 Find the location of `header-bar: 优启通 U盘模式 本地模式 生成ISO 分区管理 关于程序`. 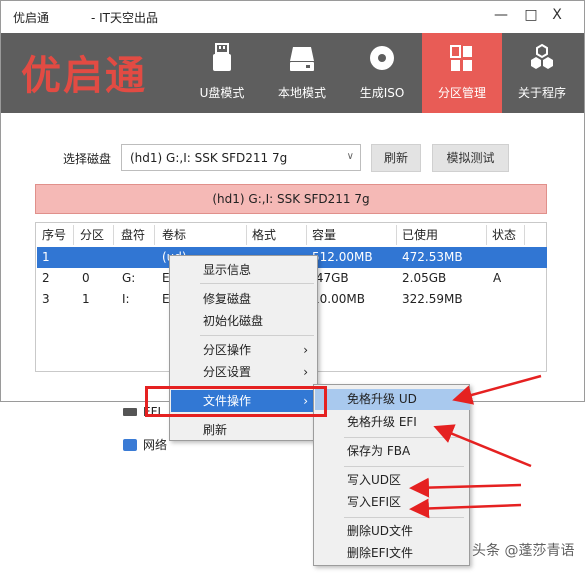

header-bar: 优启通 U盘模式 本地模式 生成ISO 分区管理 关于程序 is located at coordinates (292, 73).